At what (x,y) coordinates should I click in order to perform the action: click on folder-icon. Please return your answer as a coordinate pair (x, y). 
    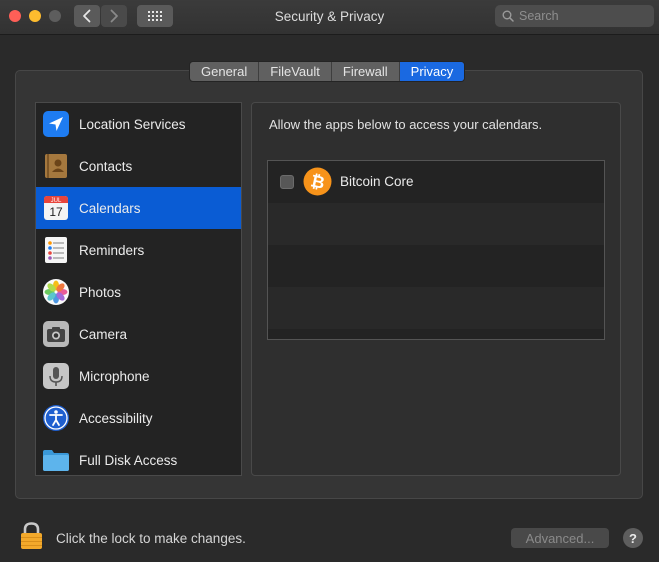
    Looking at the image, I should click on (56, 460).